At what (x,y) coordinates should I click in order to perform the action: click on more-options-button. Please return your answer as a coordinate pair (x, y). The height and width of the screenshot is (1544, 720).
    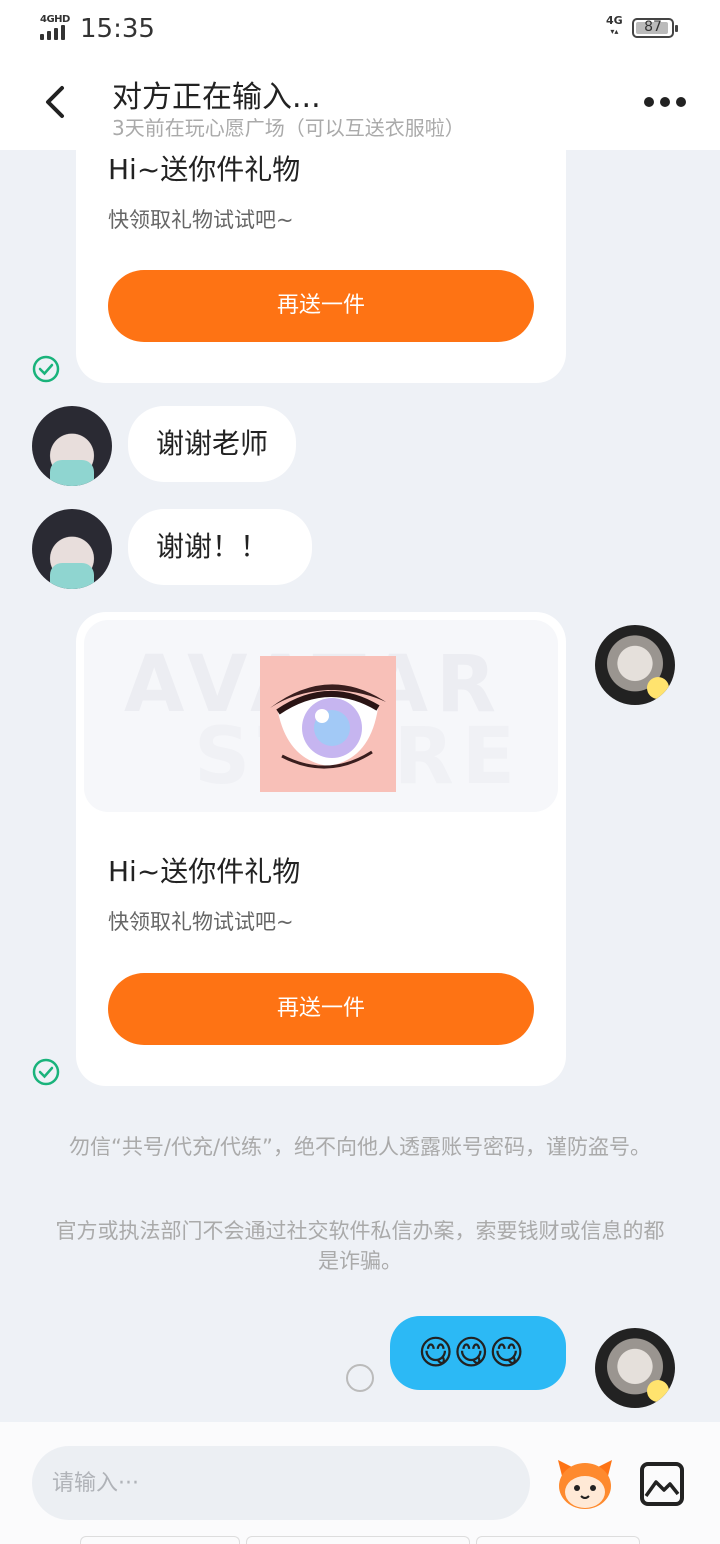
    Looking at the image, I should click on (665, 102).